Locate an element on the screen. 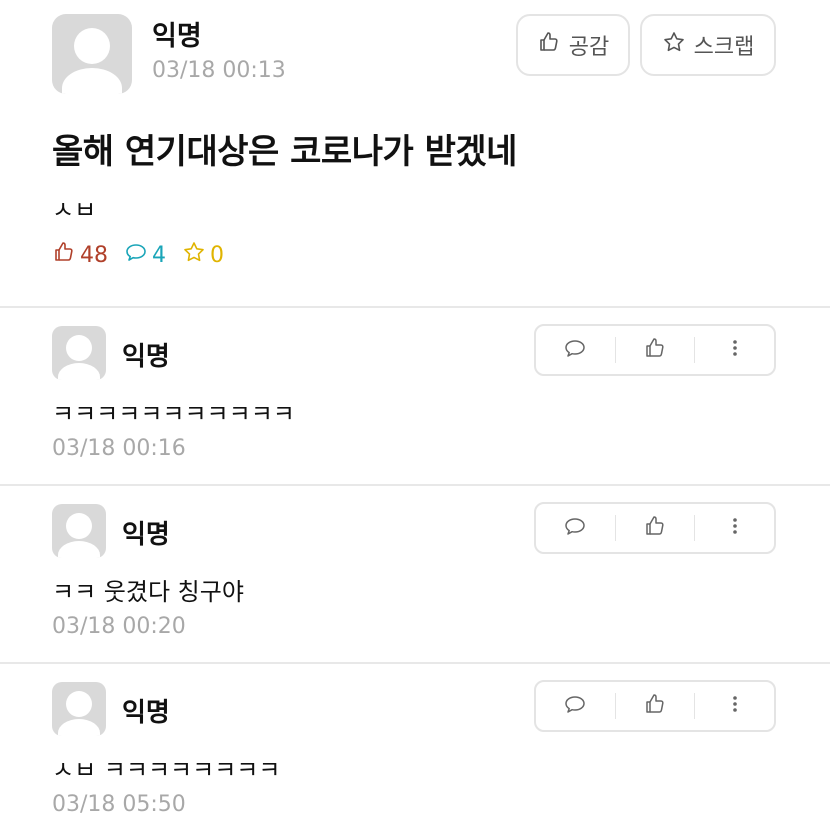  comment-time: 03/18 00:20 is located at coordinates (119, 626).